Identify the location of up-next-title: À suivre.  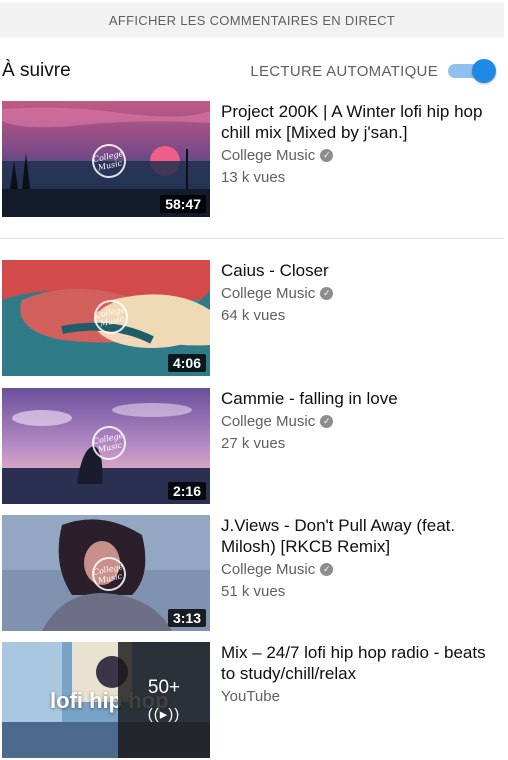
(36, 70).